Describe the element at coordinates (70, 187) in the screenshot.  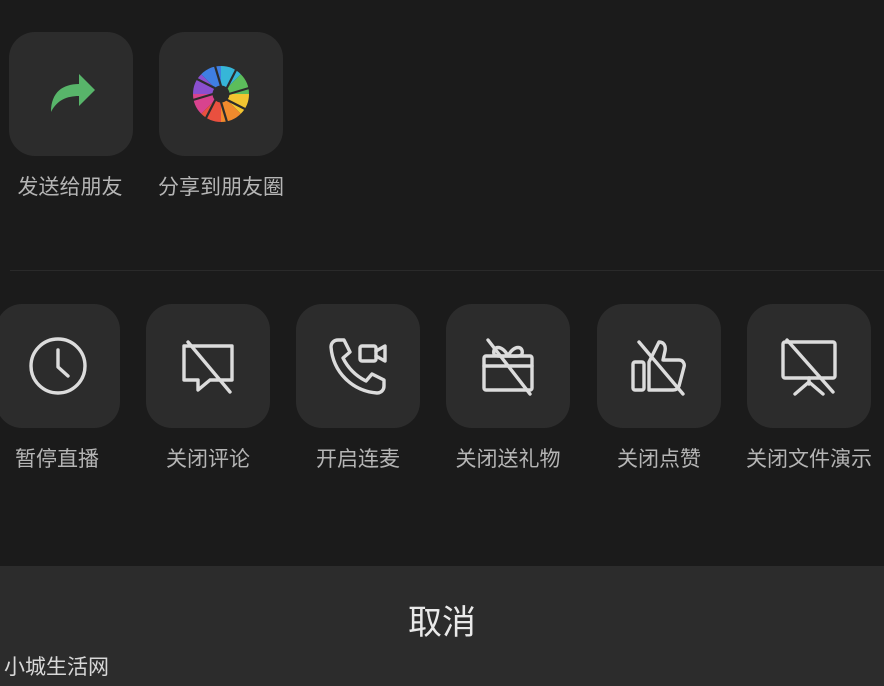
I see `send-to-friend-label: 发送给朋友` at that location.